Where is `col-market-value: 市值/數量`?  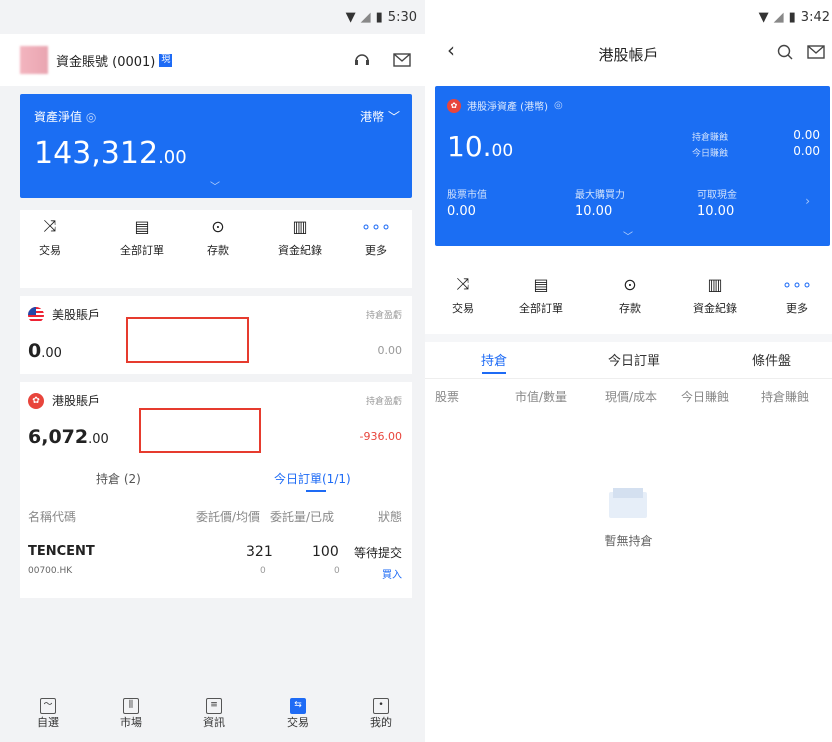
col-market-value: 市值/數量 is located at coordinates (541, 396).